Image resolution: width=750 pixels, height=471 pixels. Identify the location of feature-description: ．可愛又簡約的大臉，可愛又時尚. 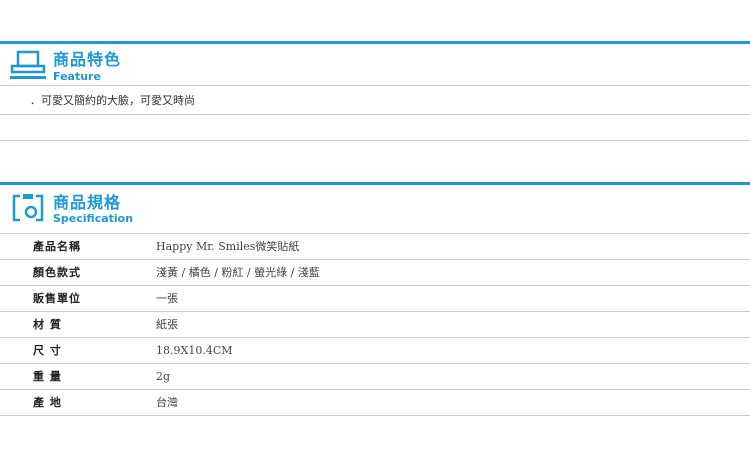
(112, 100).